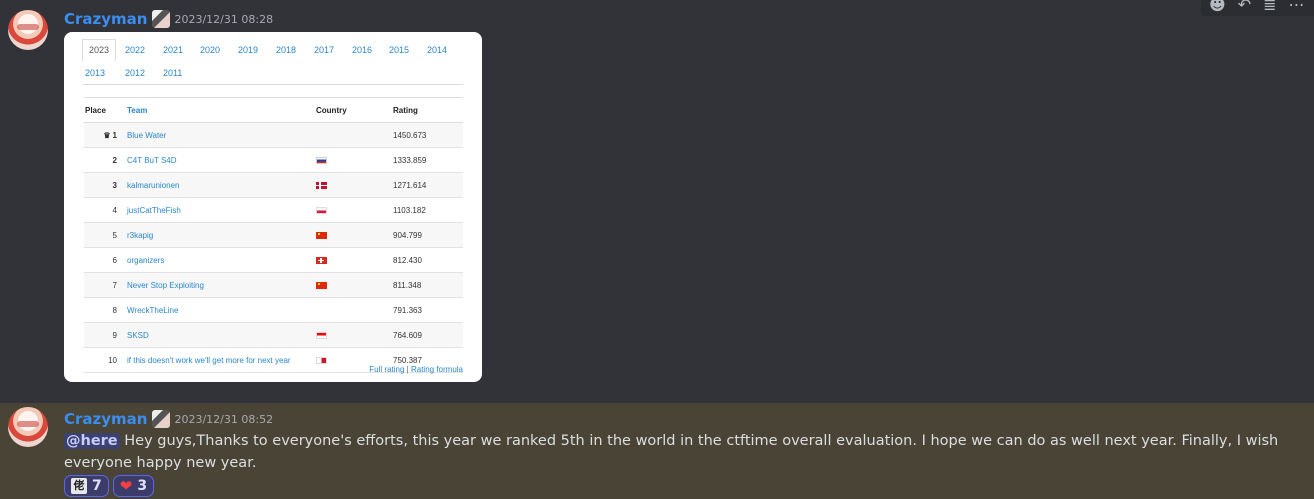  What do you see at coordinates (350, 110) in the screenshot?
I see `header-country: Country` at bounding box center [350, 110].